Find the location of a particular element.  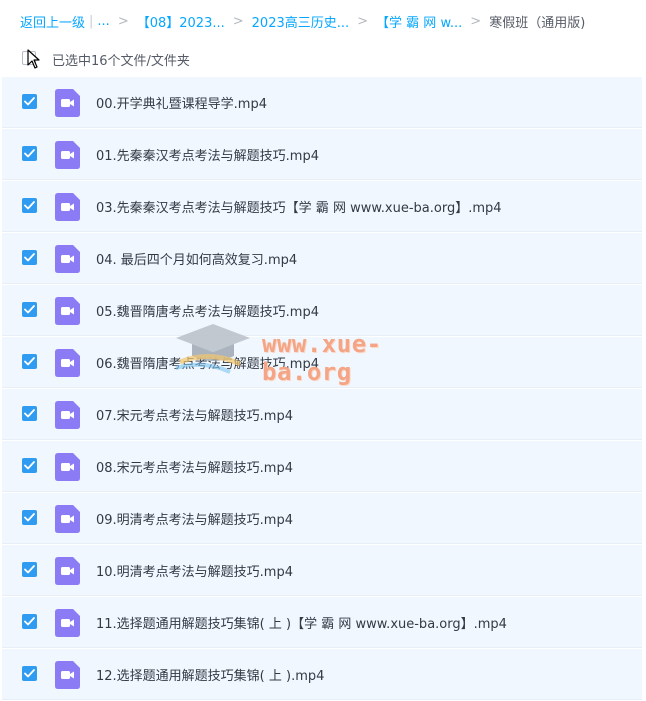

back-link: 返回上一级 is located at coordinates (52, 21).